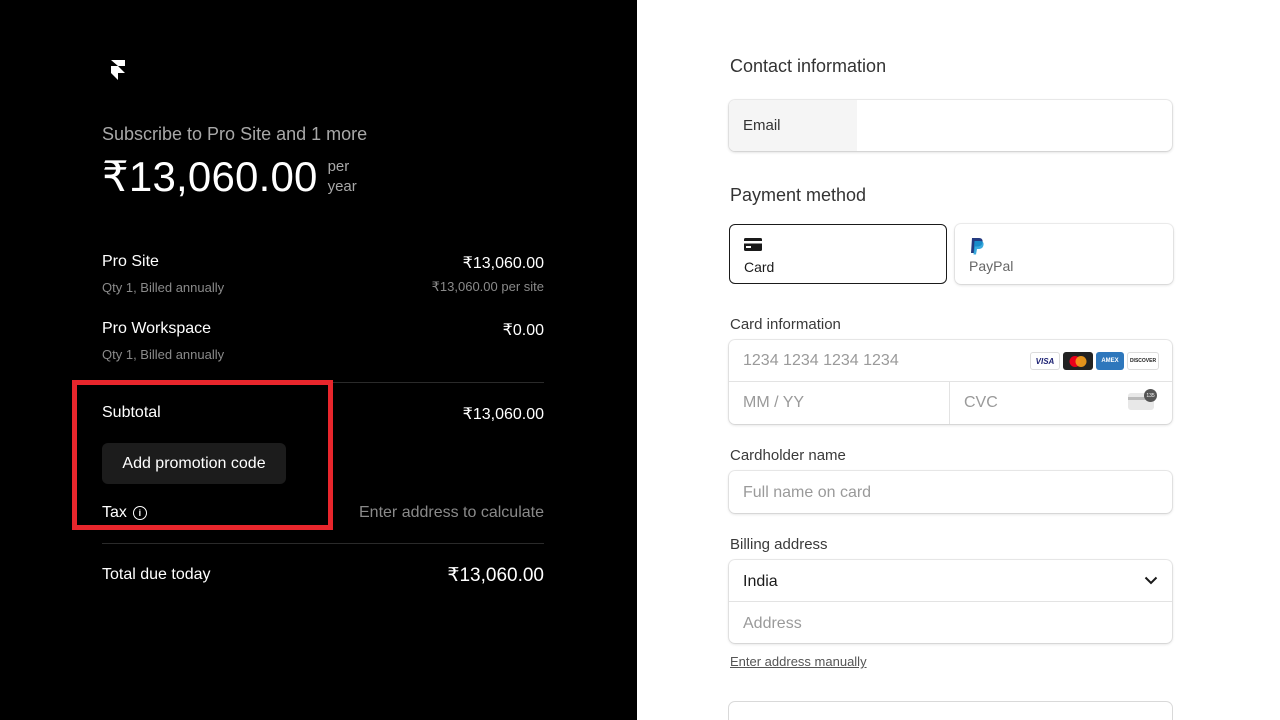  Describe the element at coordinates (523, 330) in the screenshot. I see `line-item-amount: ₹0.00` at that location.